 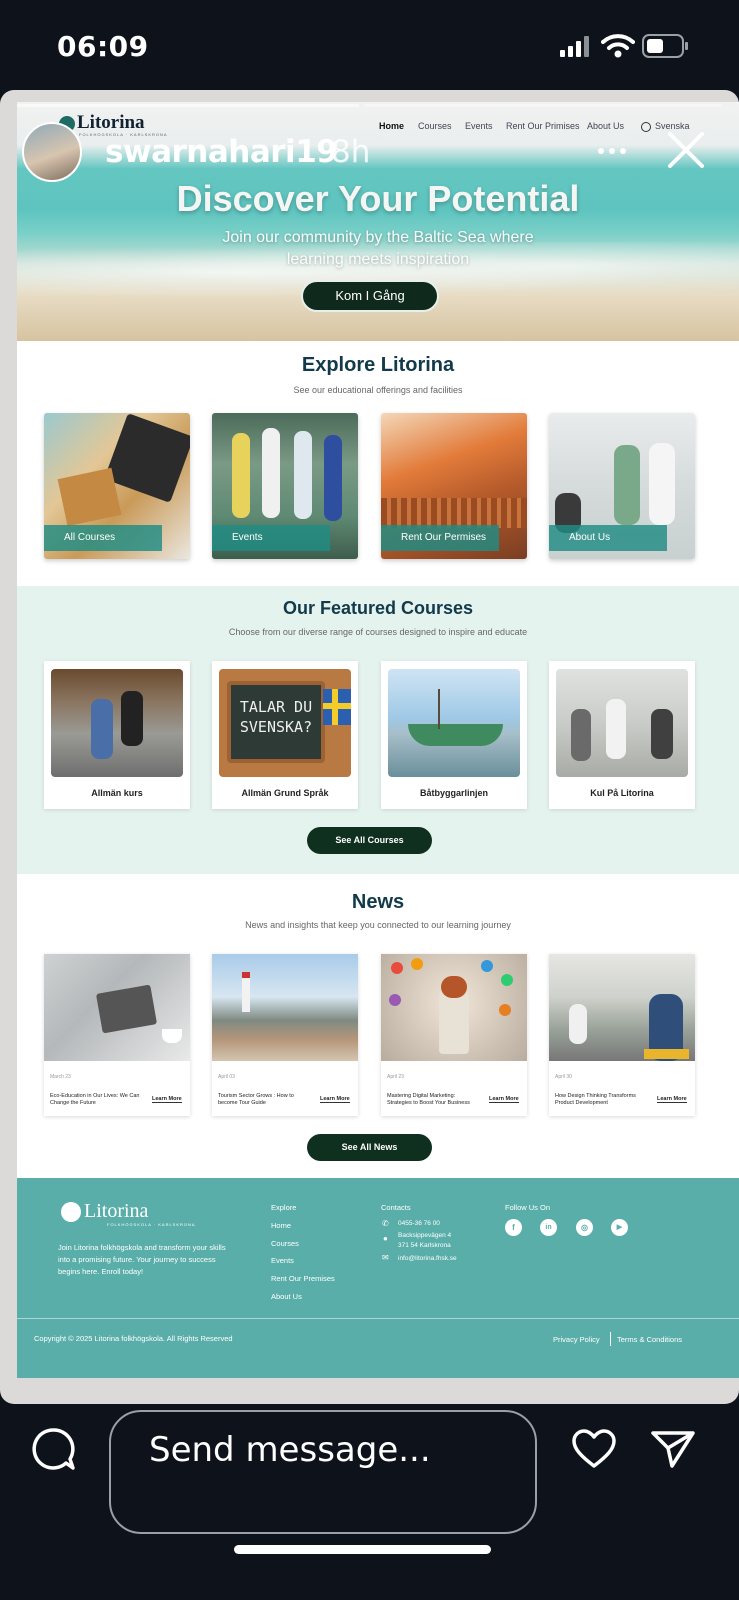 I want to click on news-date: March 23, so click(x=60, y=1077).